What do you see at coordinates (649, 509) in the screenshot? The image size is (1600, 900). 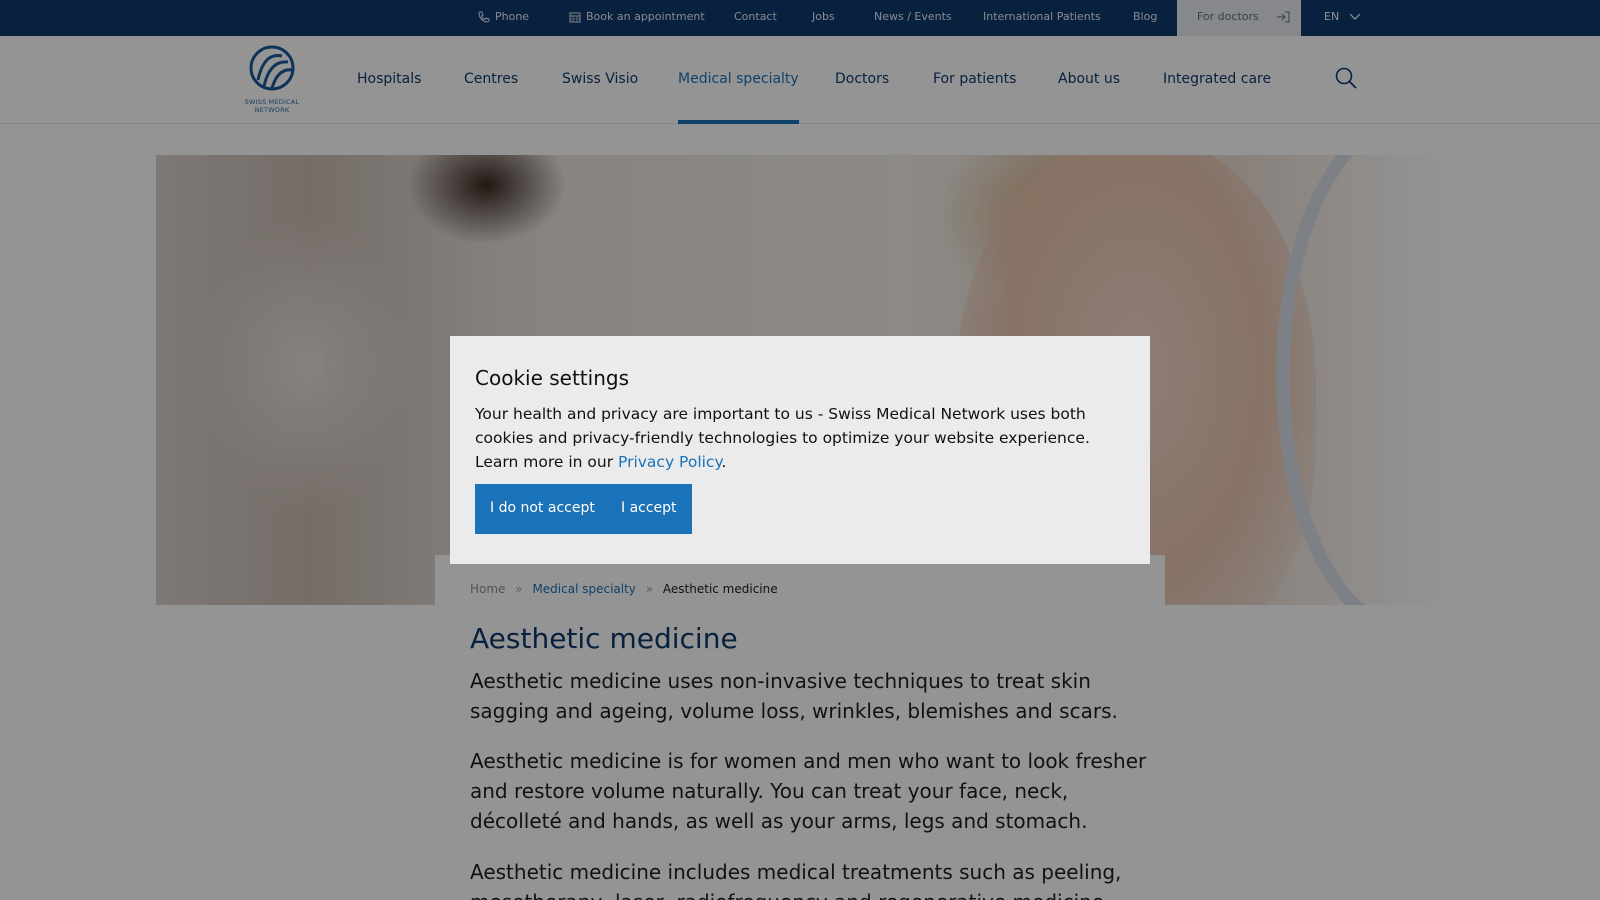 I see `accept-cookies-button: I accept` at bounding box center [649, 509].